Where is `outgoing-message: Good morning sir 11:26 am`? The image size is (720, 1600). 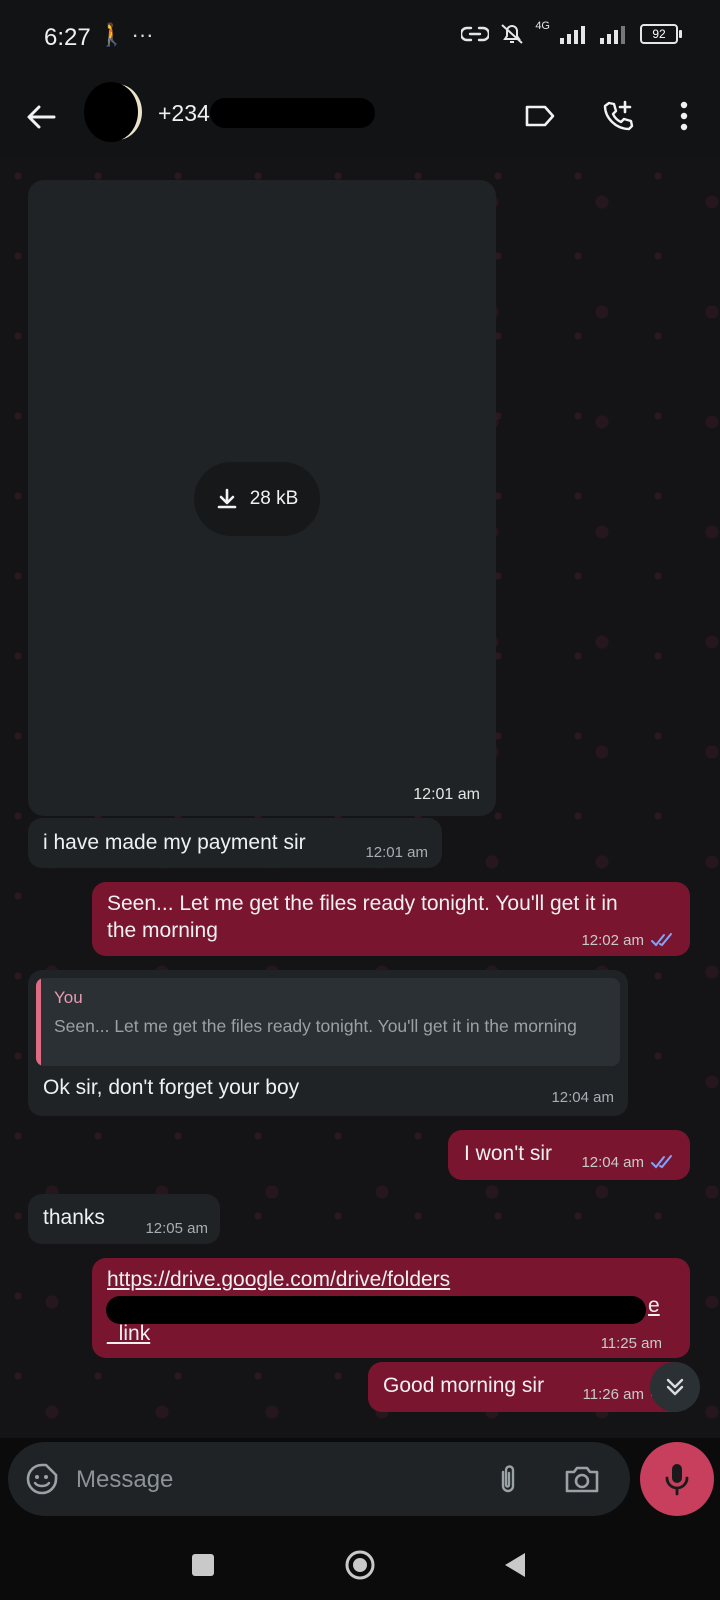
outgoing-message: Good morning sir 11:26 am is located at coordinates (529, 1387).